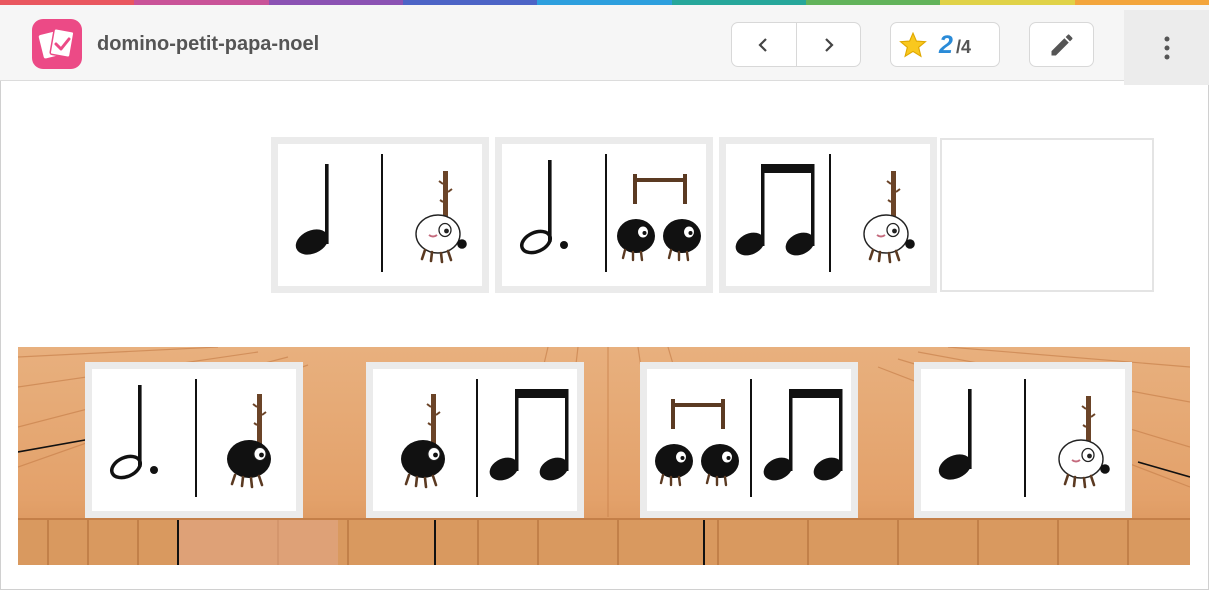  I want to click on more-vertical-icon, so click(1166, 47).